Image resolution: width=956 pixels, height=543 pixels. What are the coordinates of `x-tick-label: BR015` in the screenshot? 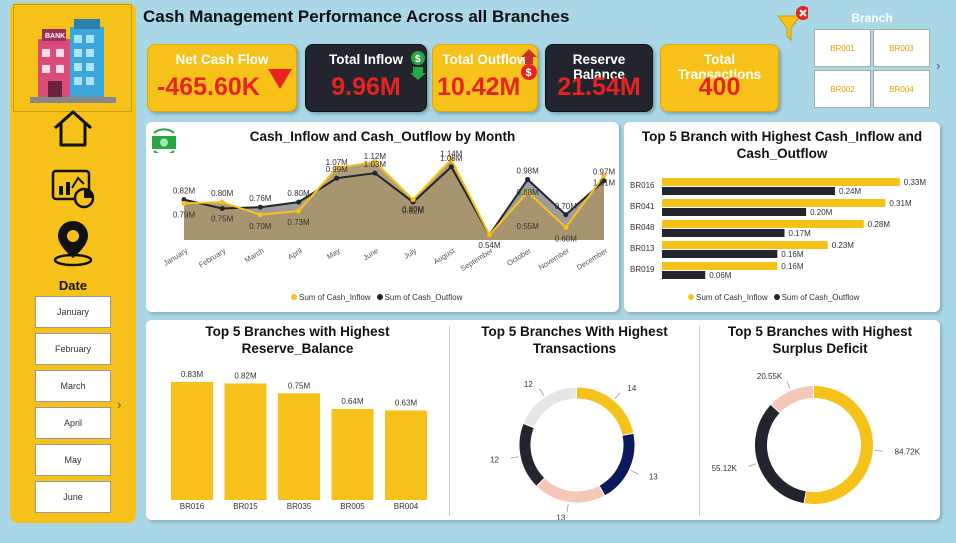 It's located at (245, 506).